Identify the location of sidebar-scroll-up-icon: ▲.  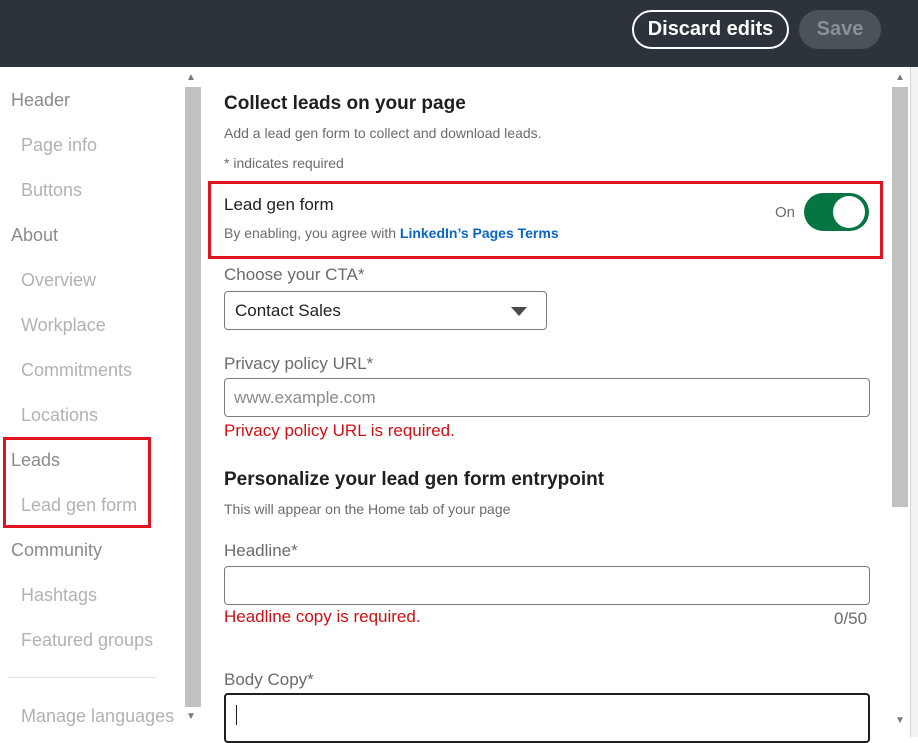
(191, 78).